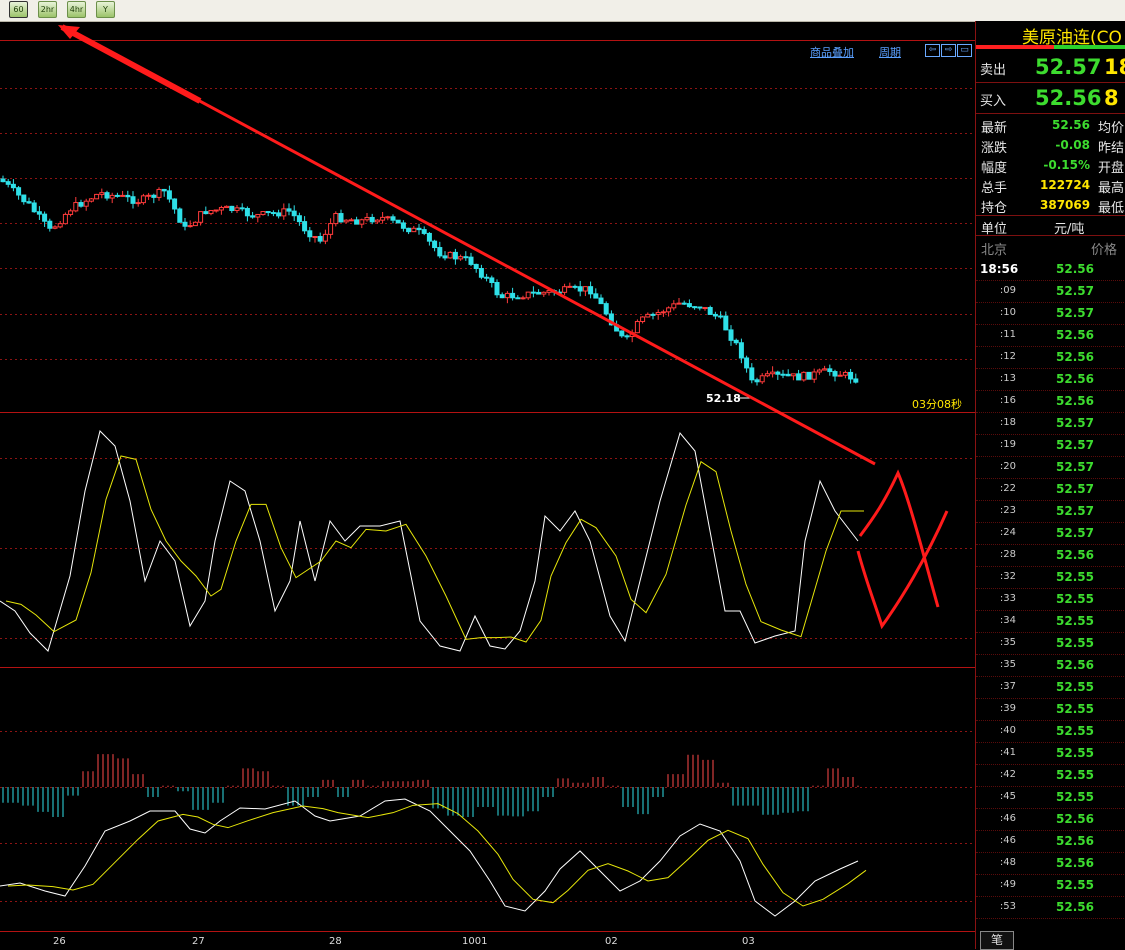  I want to click on tick-time: :40, so click(1007, 730).